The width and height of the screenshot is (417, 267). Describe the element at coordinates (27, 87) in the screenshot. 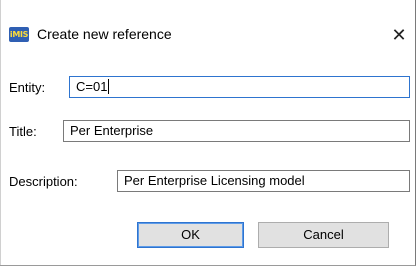

I see `entity-label: Entity:` at that location.